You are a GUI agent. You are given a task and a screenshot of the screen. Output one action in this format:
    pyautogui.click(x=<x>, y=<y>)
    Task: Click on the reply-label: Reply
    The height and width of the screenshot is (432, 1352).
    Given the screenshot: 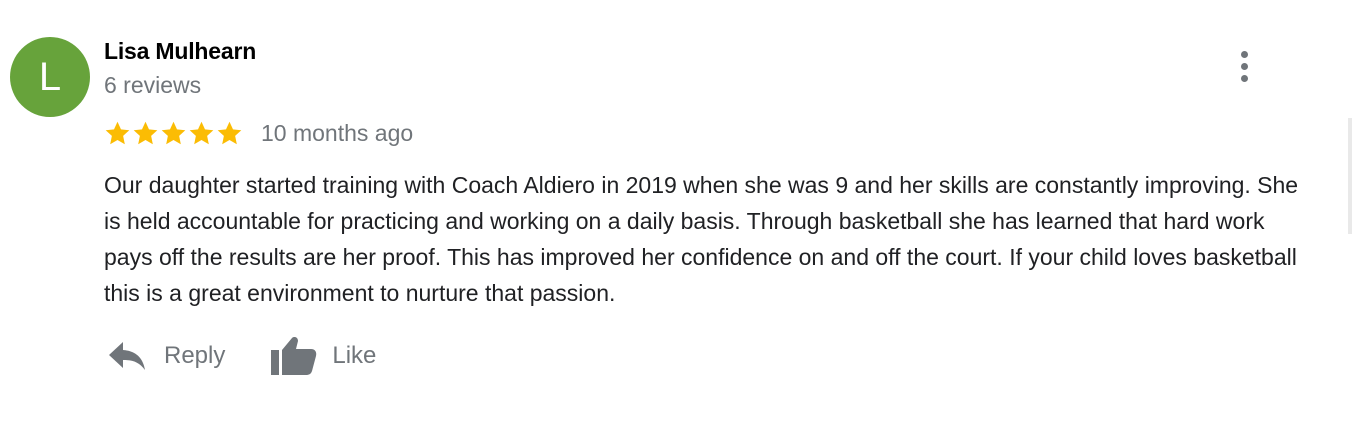 What is the action you would take?
    pyautogui.click(x=195, y=355)
    